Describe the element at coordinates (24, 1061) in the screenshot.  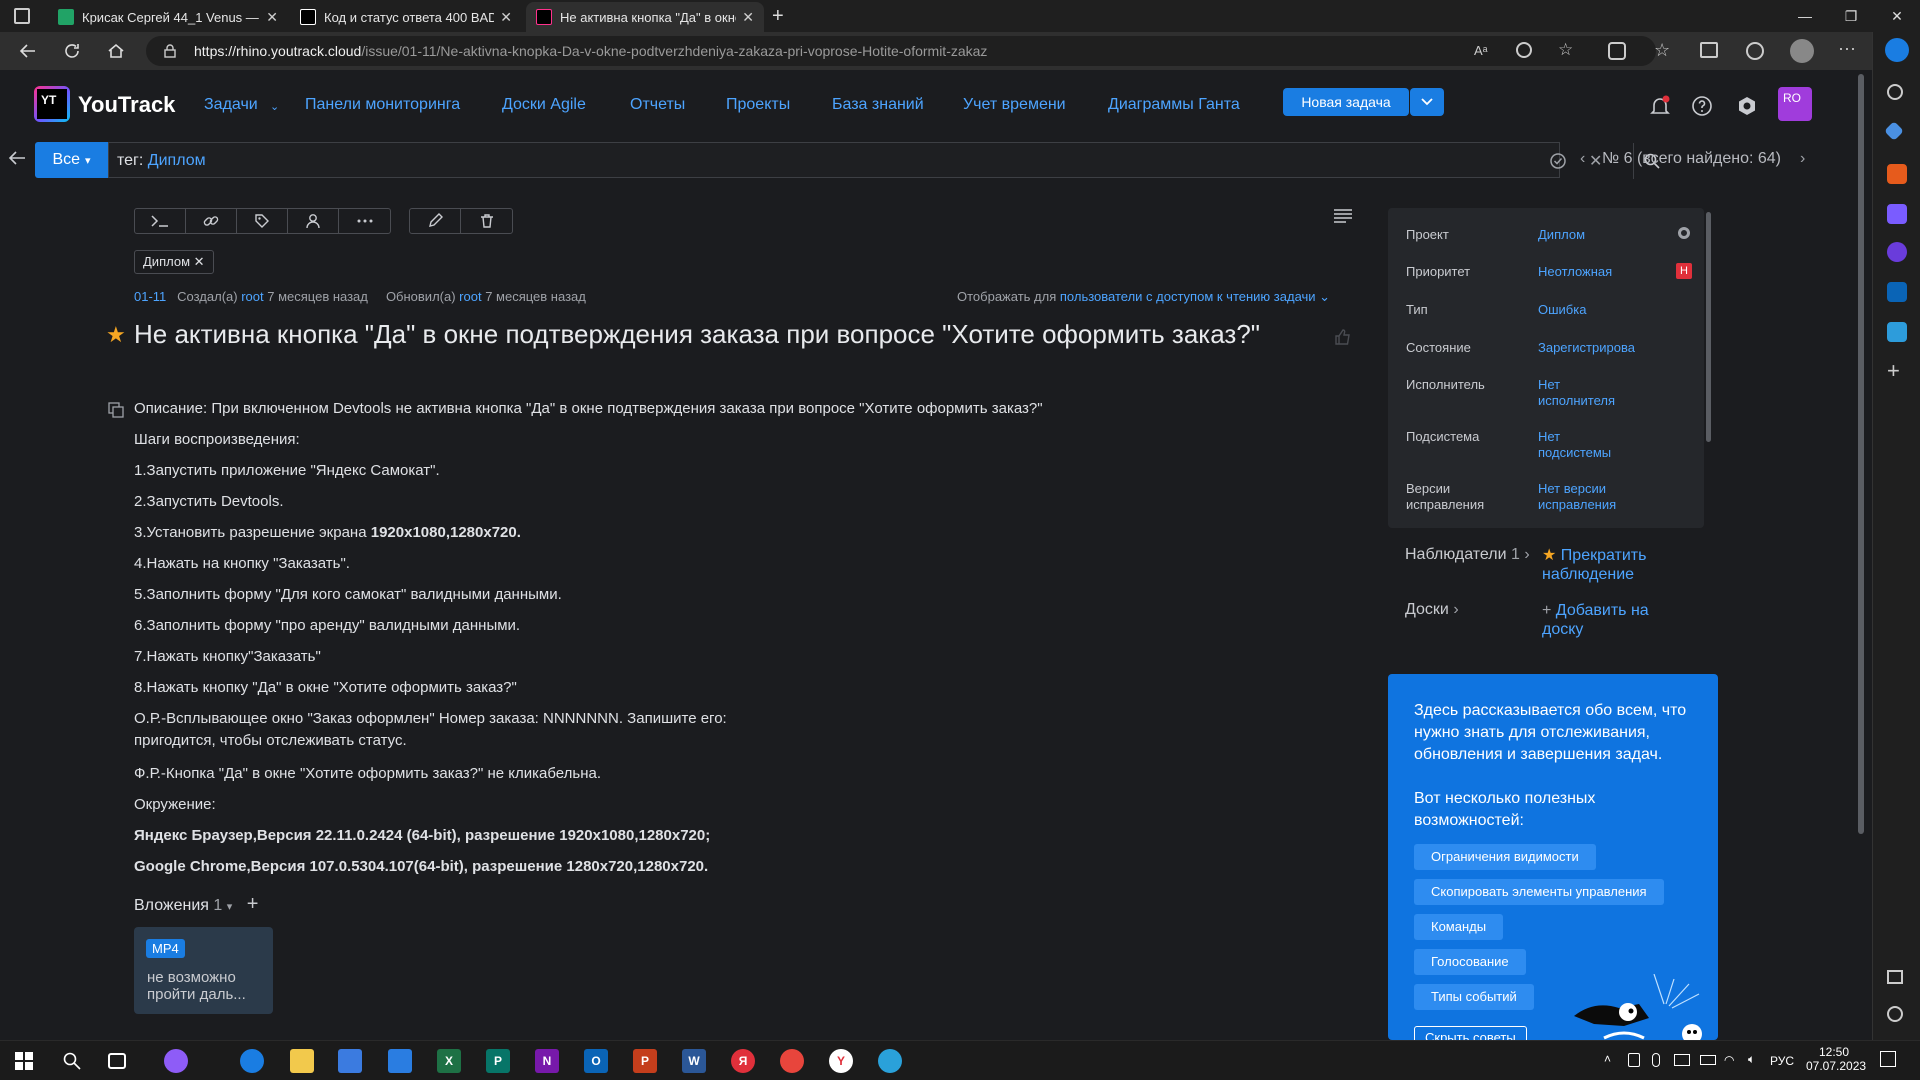
I see `windows-start-icon` at that location.